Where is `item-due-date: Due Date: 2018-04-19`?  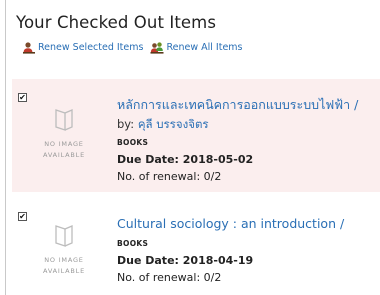 item-due-date: Due Date: 2018-04-19 is located at coordinates (230, 260).